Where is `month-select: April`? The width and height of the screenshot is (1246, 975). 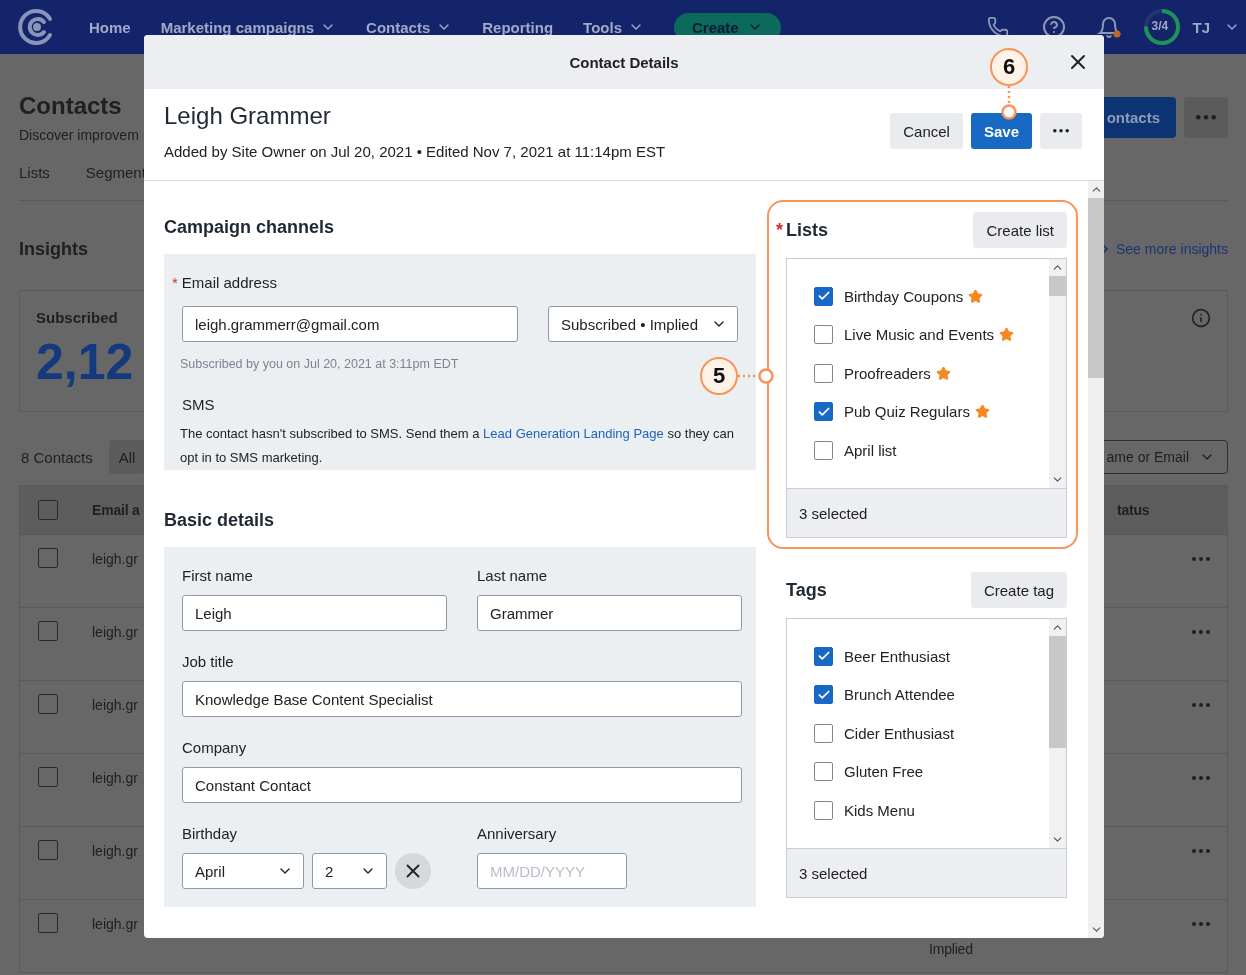 month-select: April is located at coordinates (243, 871).